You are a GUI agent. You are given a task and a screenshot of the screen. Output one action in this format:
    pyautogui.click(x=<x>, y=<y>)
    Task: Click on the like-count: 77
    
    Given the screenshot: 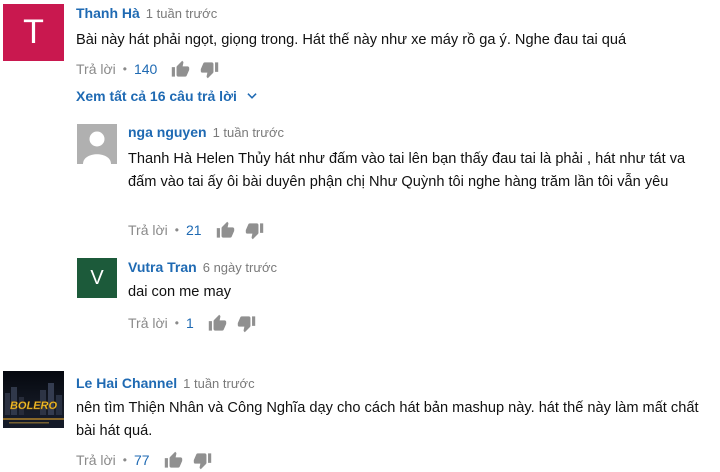 What is the action you would take?
    pyautogui.click(x=141, y=460)
    